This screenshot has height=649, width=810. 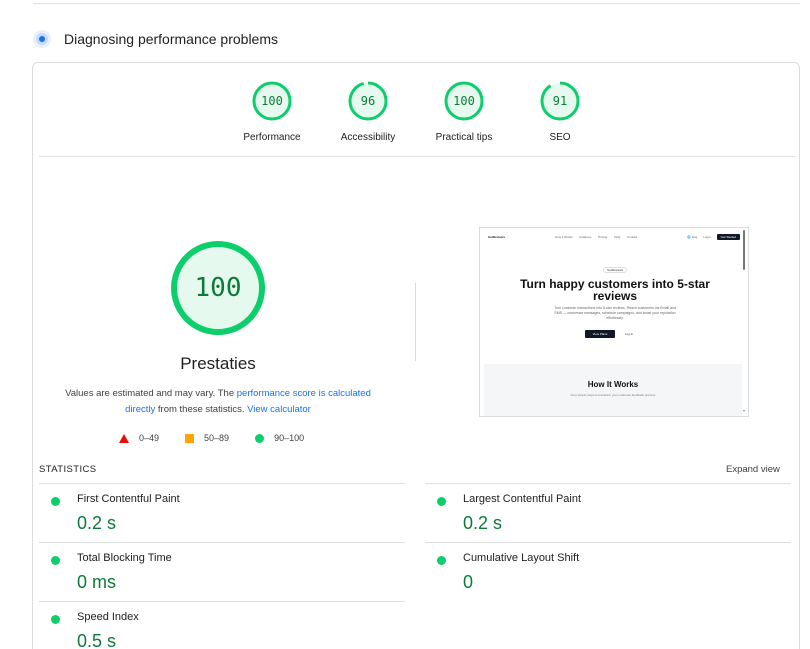 What do you see at coordinates (218, 363) in the screenshot?
I see `main-gauge-title: Prestaties` at bounding box center [218, 363].